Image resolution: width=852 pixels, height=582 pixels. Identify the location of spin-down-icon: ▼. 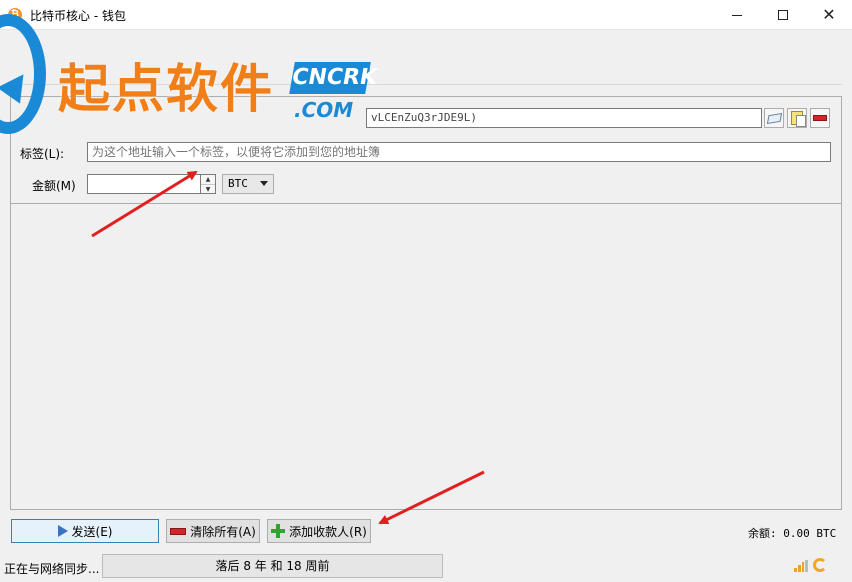
(208, 189).